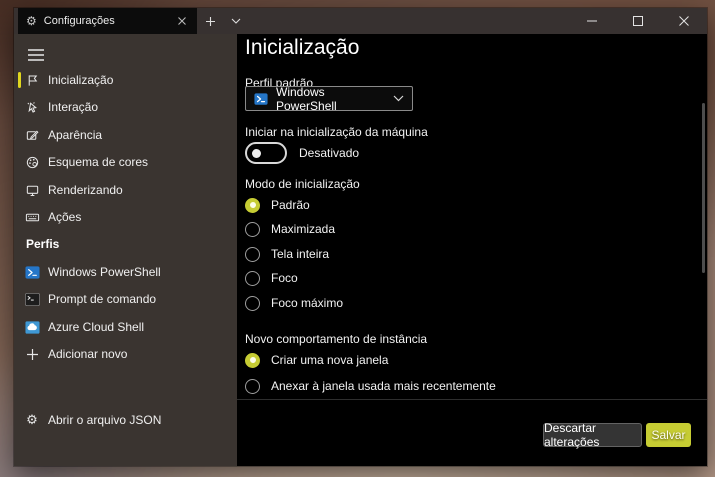  I want to click on selection-indicator, so click(19, 80).